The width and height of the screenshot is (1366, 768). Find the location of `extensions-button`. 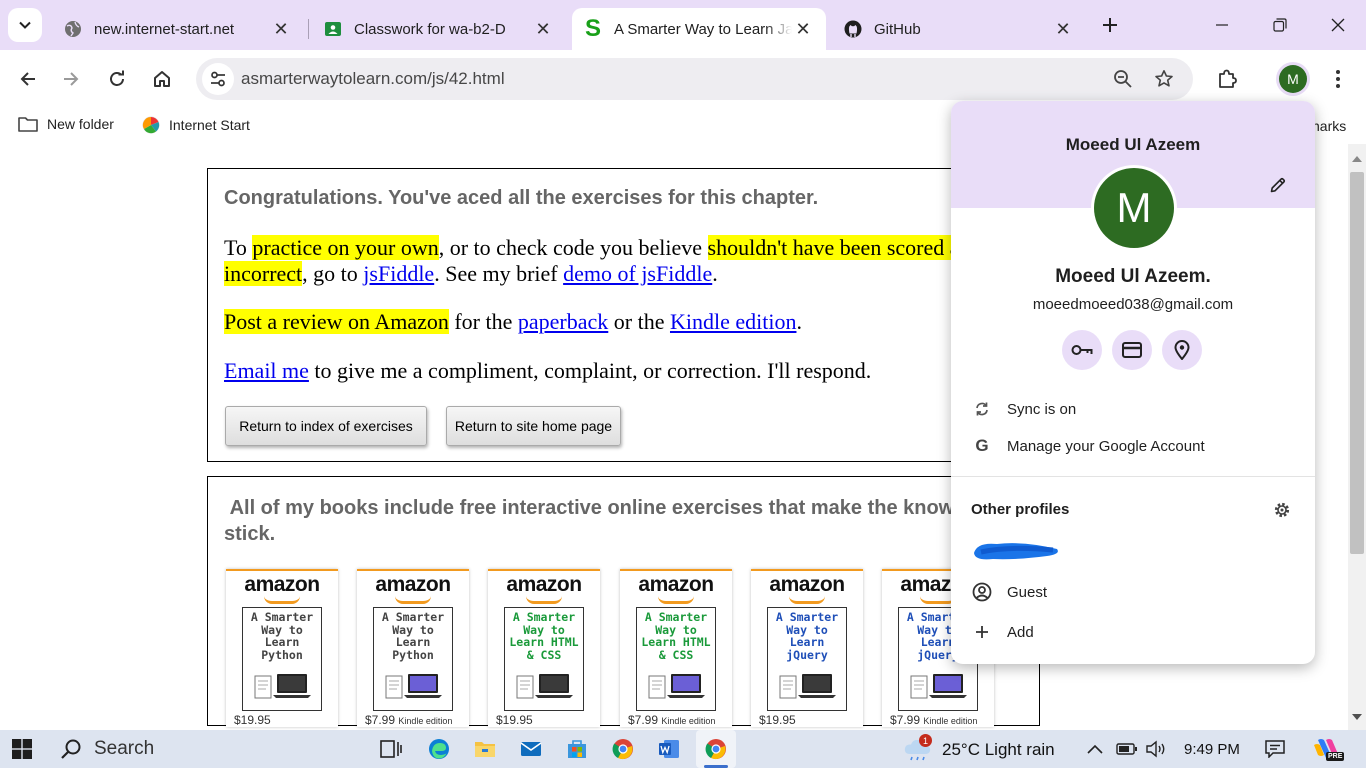

extensions-button is located at coordinates (1227, 79).